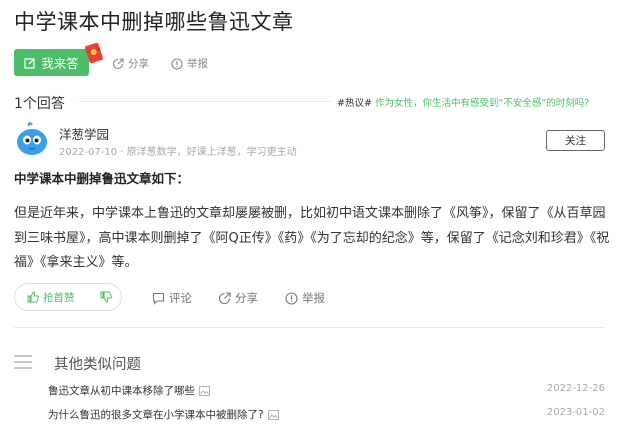  Describe the element at coordinates (23, 362) in the screenshot. I see `list-icon` at that location.